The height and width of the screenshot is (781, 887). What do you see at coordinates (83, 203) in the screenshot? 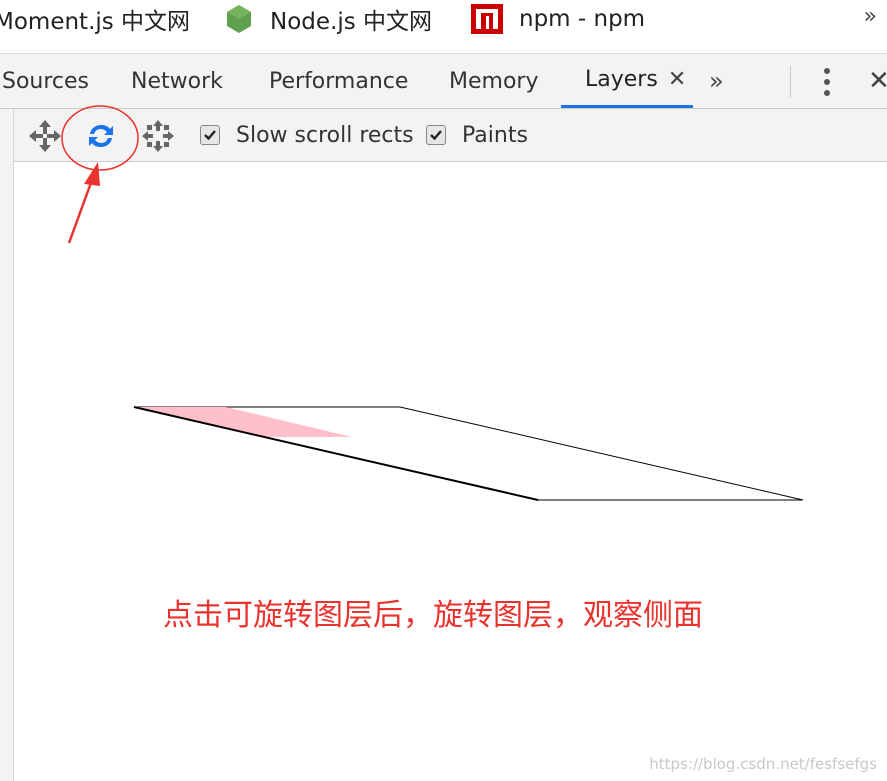
I see `annotation-arrow` at bounding box center [83, 203].